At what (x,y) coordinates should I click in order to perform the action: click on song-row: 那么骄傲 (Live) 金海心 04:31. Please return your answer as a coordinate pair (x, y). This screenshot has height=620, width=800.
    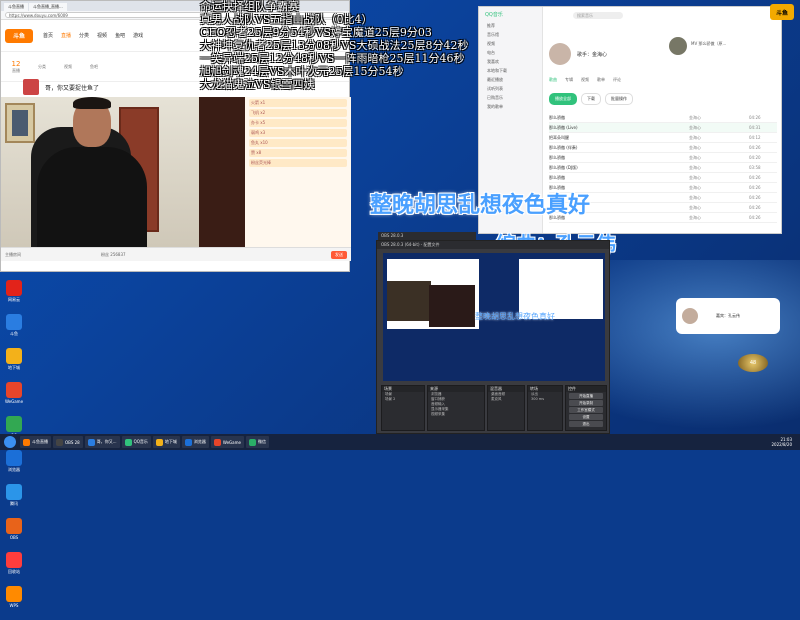
    Looking at the image, I should click on (663, 128).